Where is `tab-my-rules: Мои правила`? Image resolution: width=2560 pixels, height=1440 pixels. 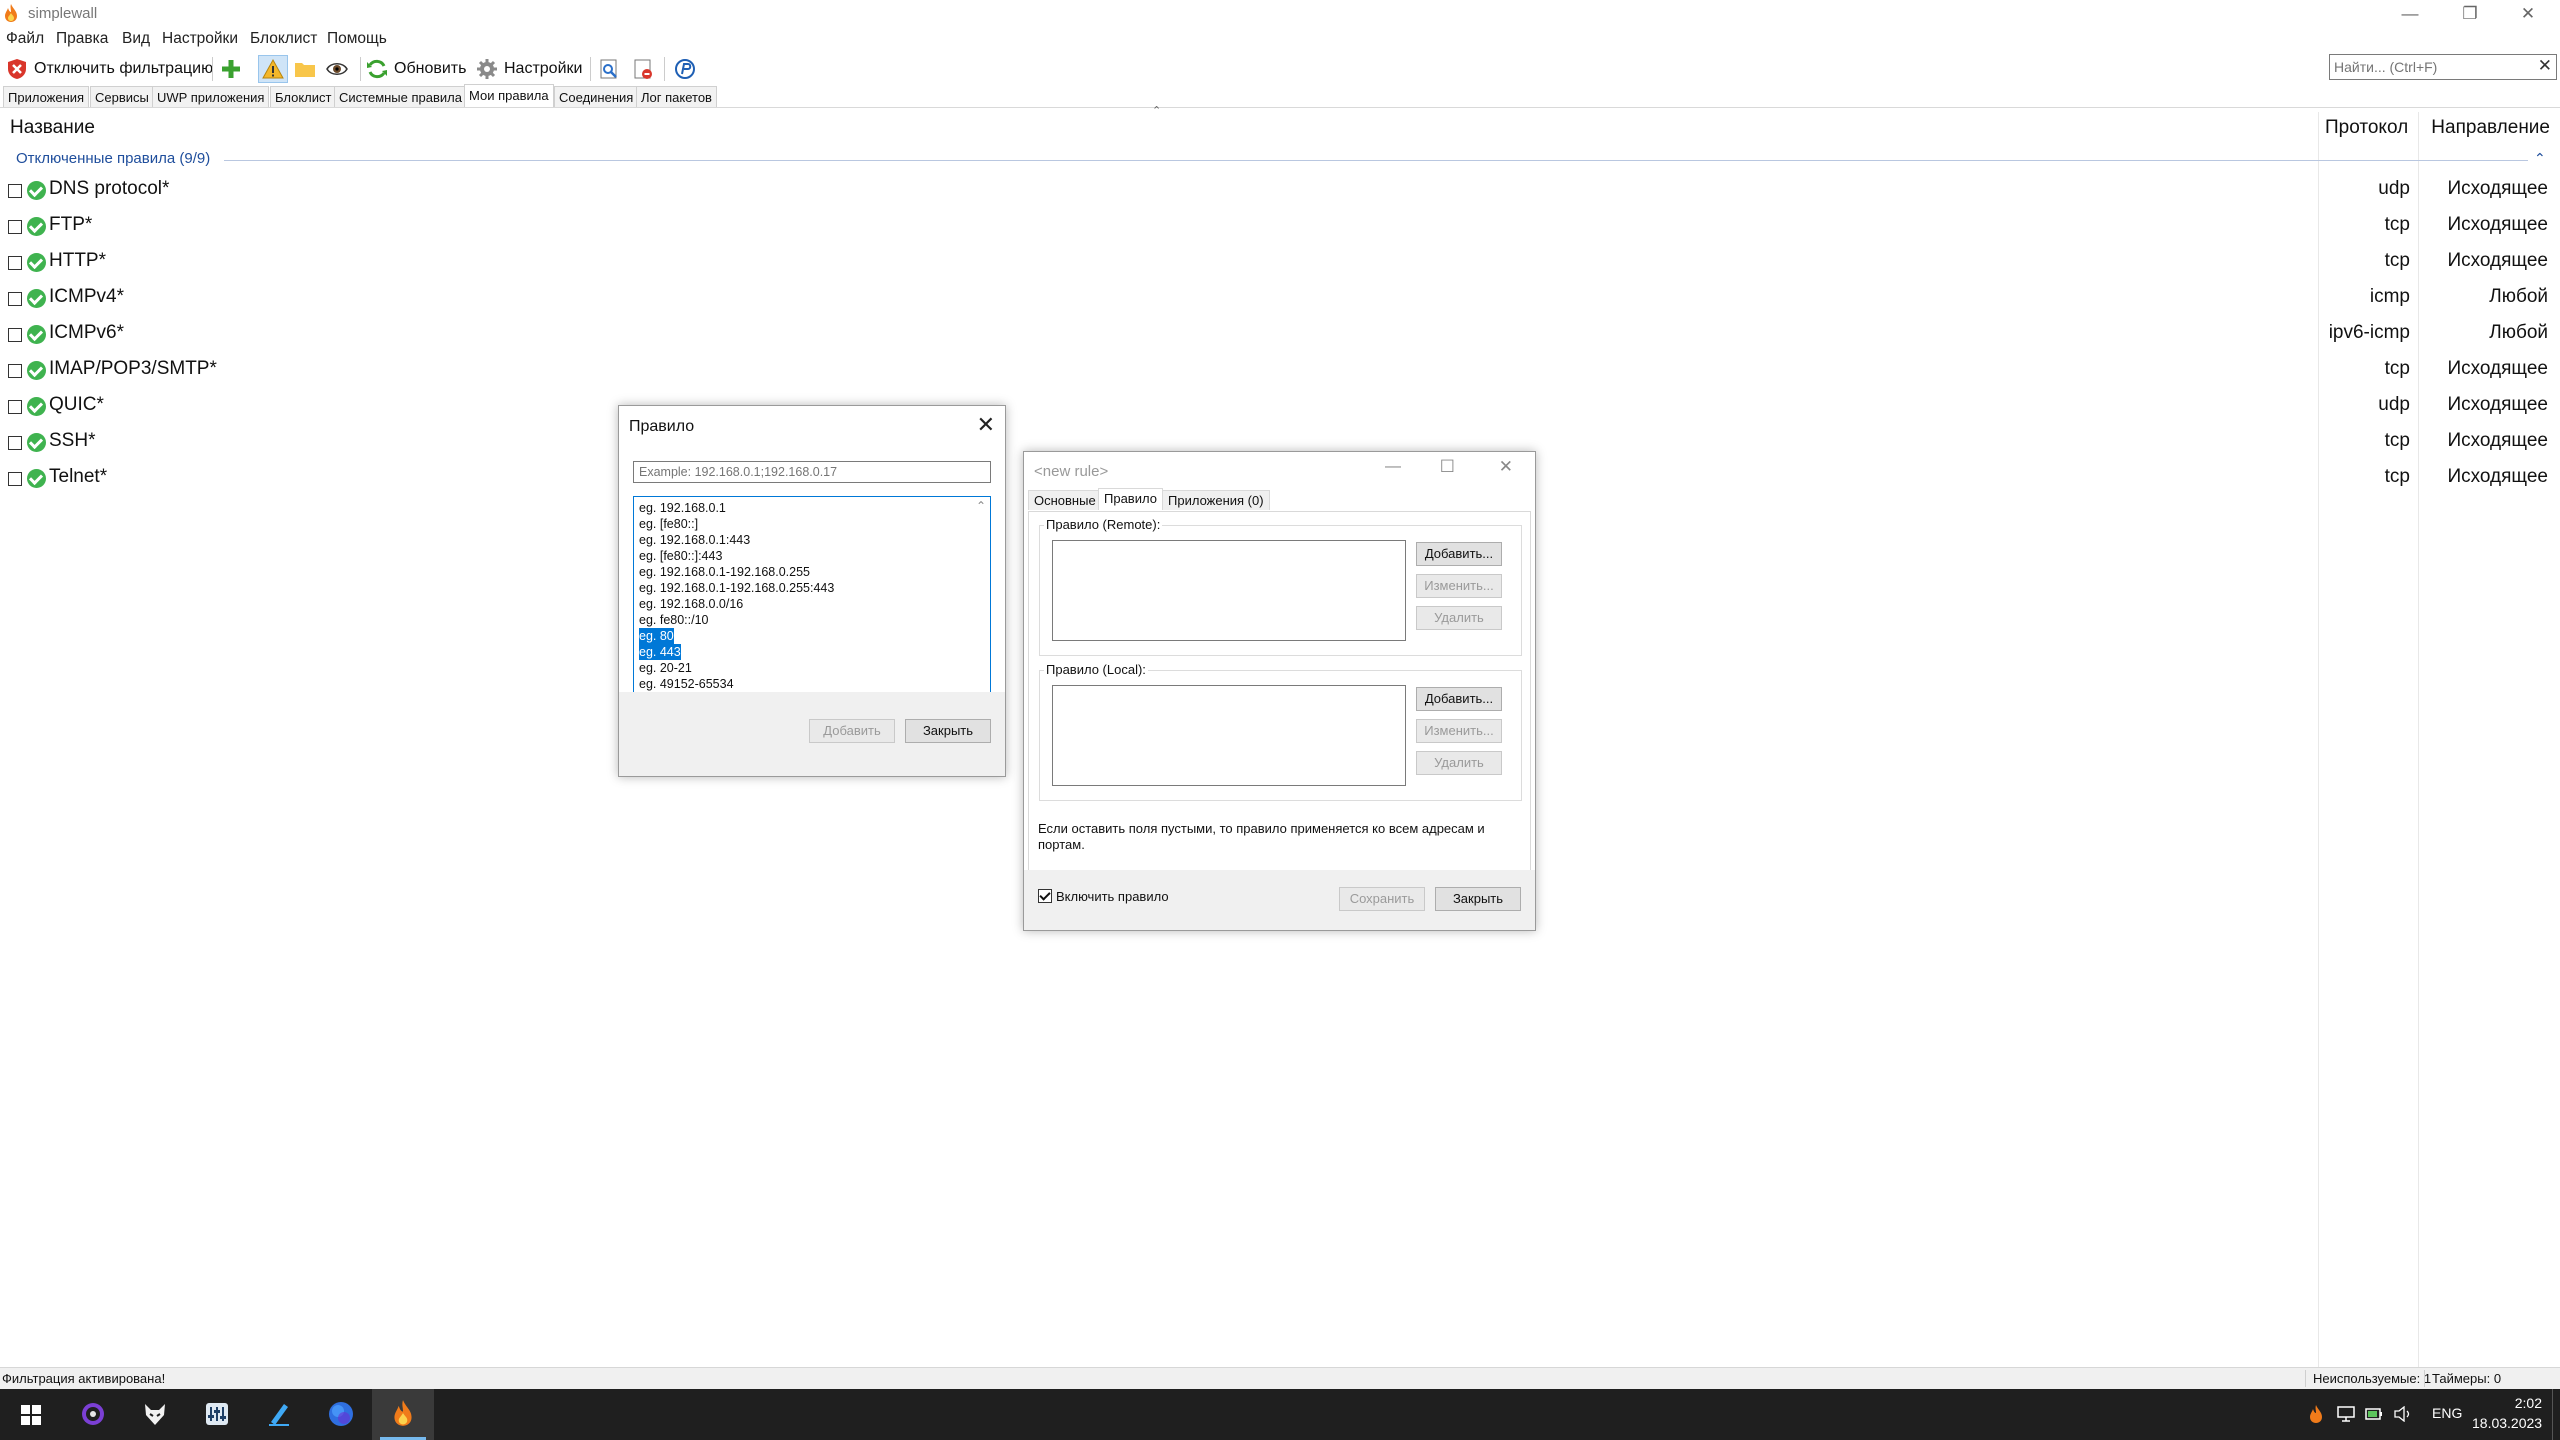
tab-my-rules: Мои правила is located at coordinates (509, 96).